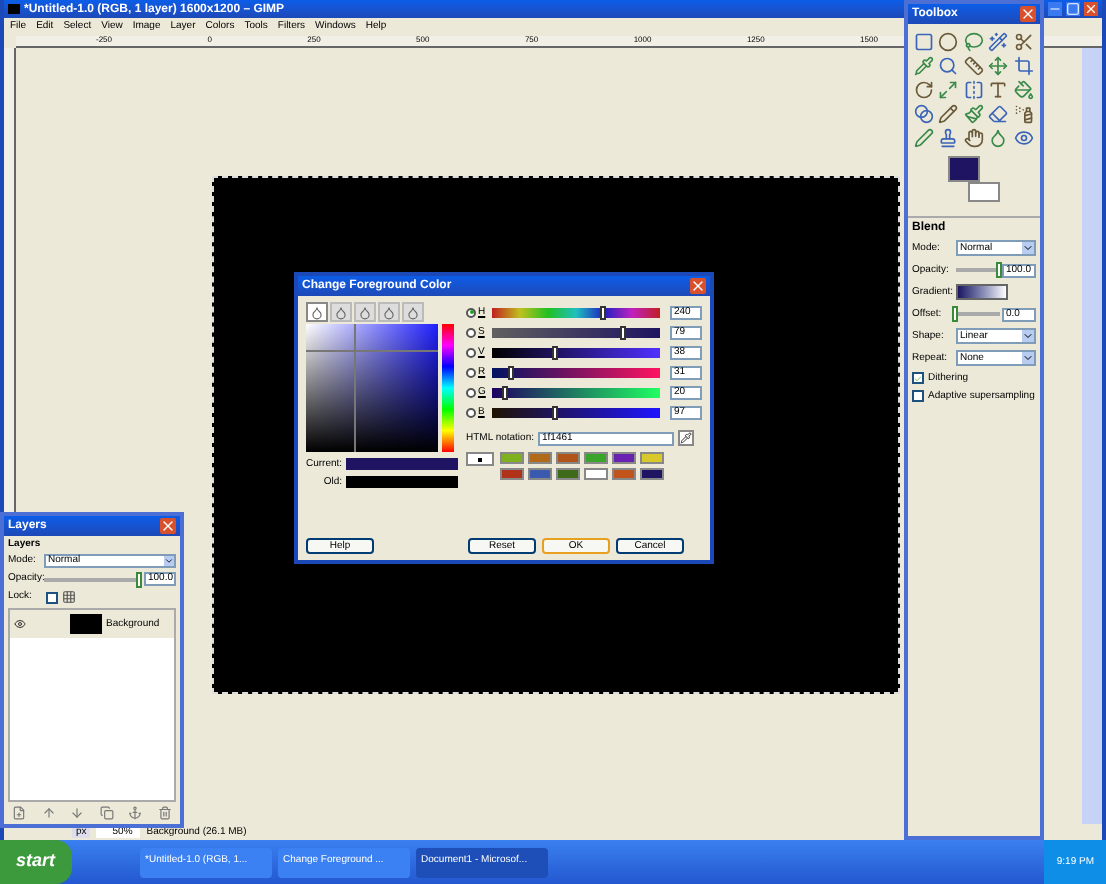 The width and height of the screenshot is (1106, 884). Describe the element at coordinates (77, 813) in the screenshot. I see `down-arrow-icon` at that location.